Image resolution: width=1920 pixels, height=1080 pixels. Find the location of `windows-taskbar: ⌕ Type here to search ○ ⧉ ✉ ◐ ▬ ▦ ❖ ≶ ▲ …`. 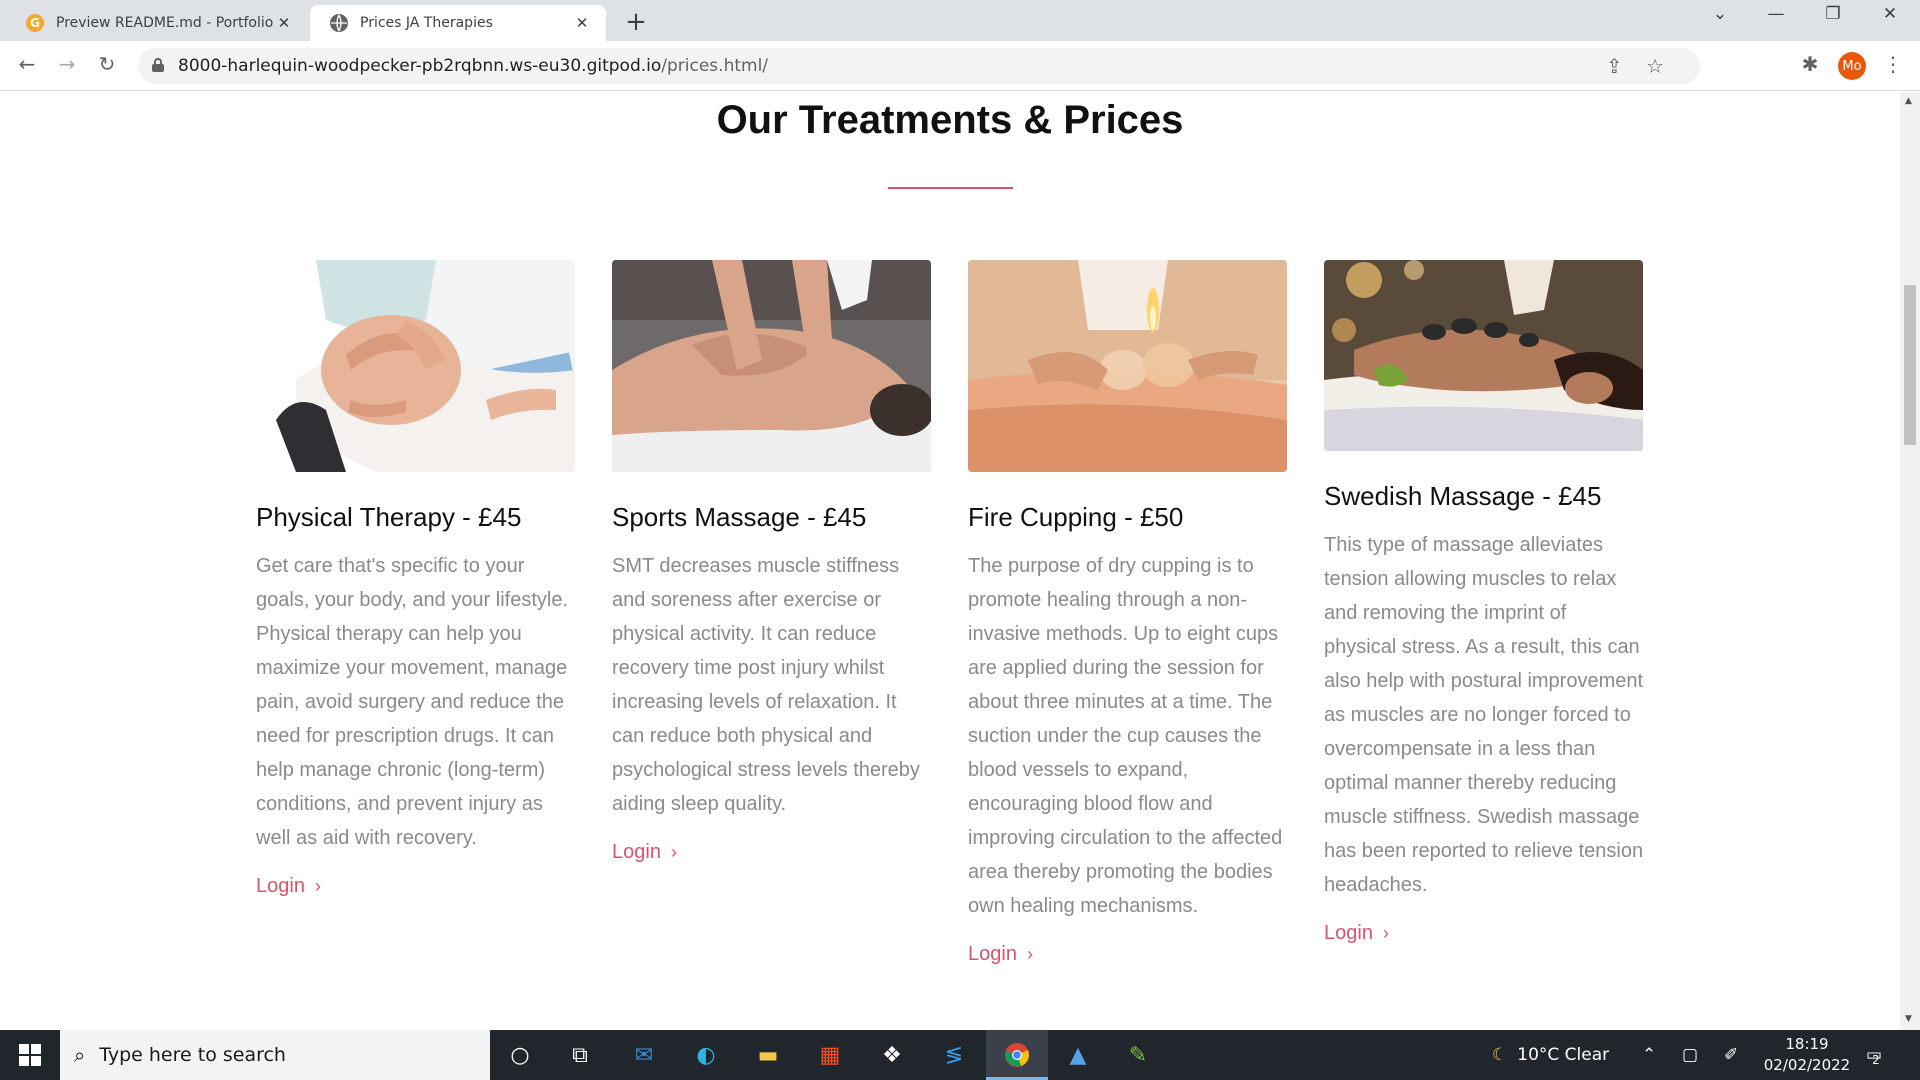

windows-taskbar: ⌕ Type here to search ○ ⧉ ✉ ◐ ▬ ▦ ❖ ≶ ▲ … is located at coordinates (960, 1055).